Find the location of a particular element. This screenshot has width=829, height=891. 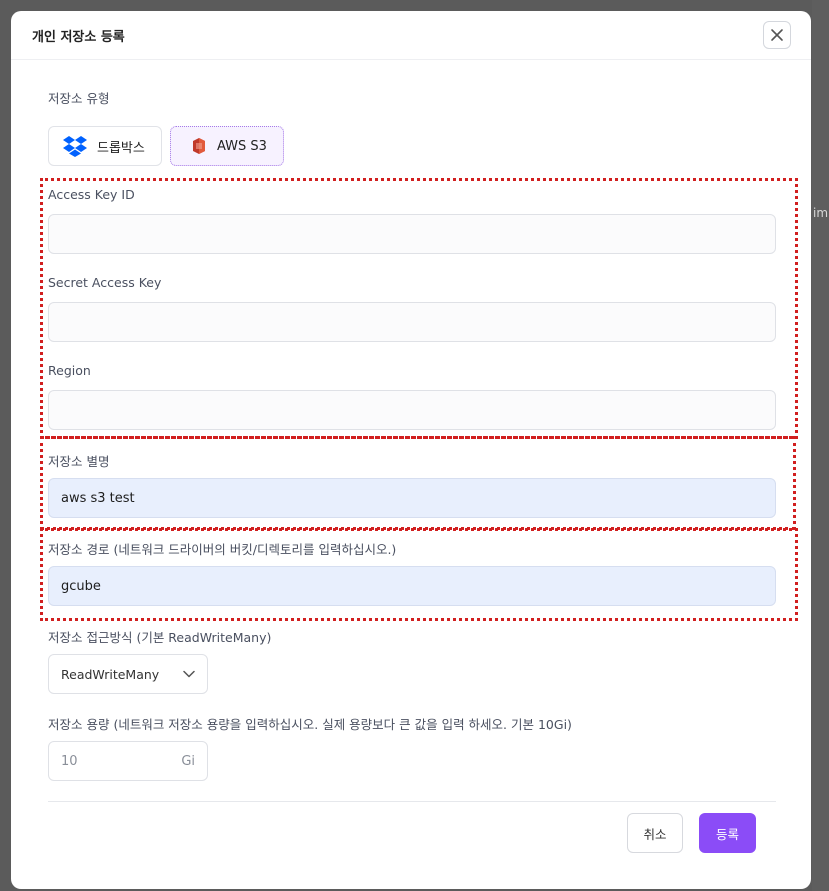

storage-alias-input: aws s3 test is located at coordinates (412, 498).